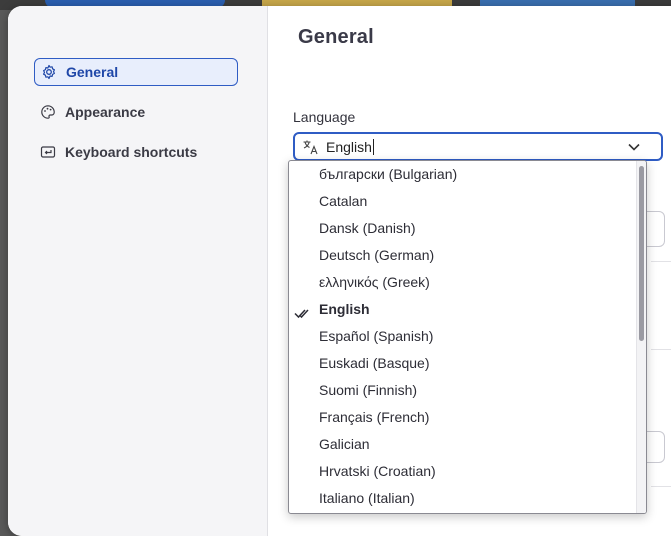  What do you see at coordinates (467, 471) in the screenshot?
I see `language-option: Hrvatski (Croatian)` at bounding box center [467, 471].